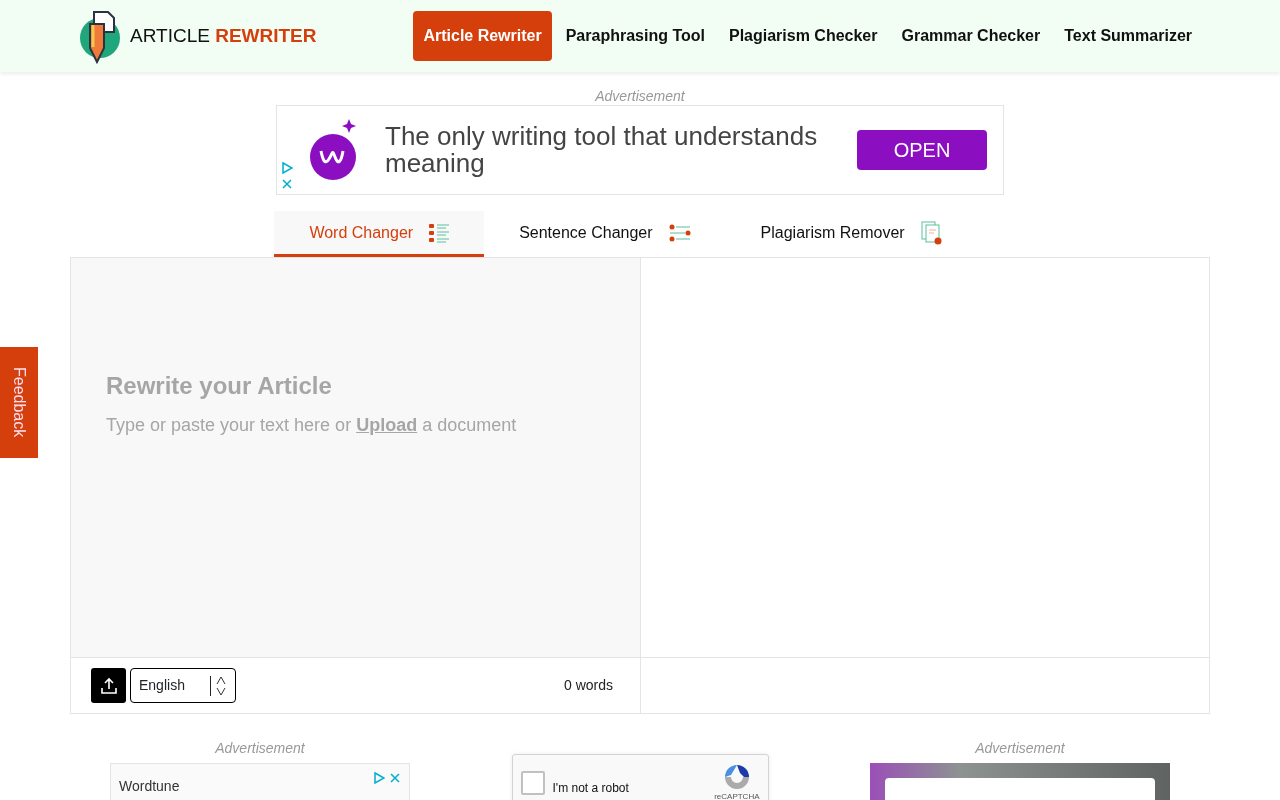  I want to click on nav-link: Plagiarism Checker, so click(803, 36).